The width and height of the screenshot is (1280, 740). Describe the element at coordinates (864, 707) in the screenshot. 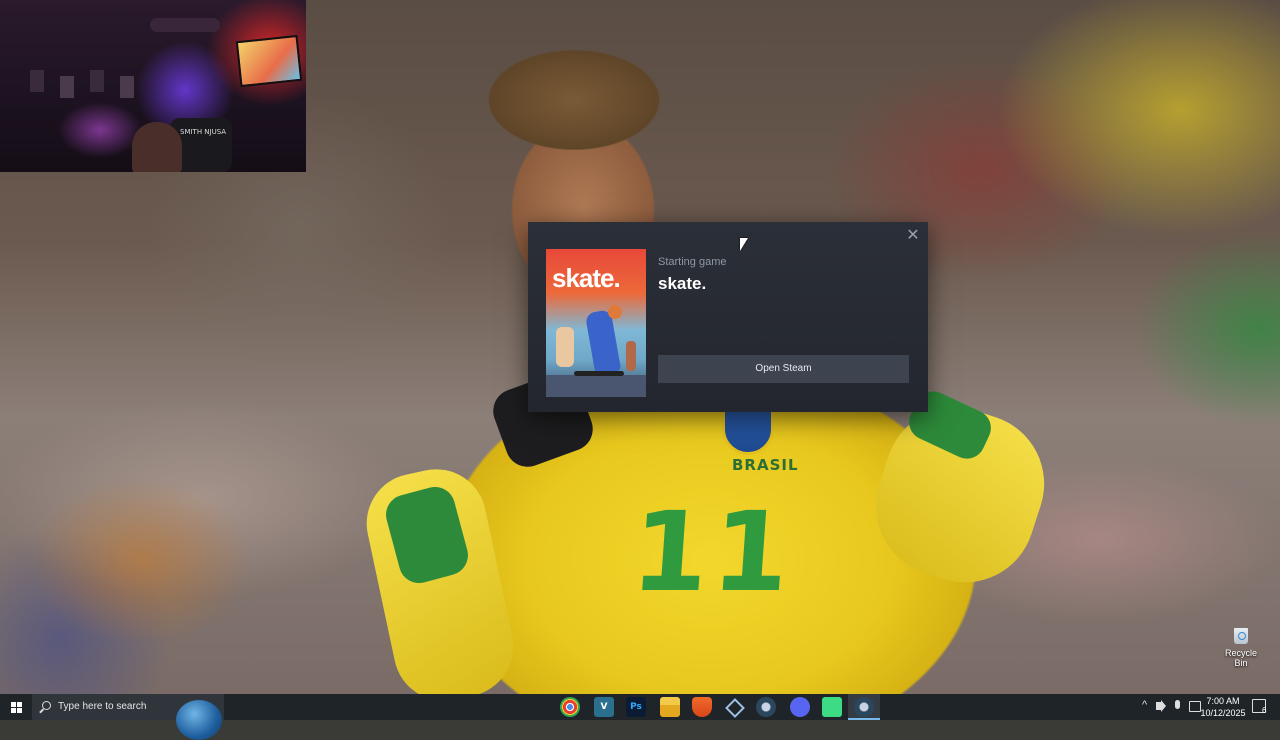

I see `steam-active-icon` at that location.